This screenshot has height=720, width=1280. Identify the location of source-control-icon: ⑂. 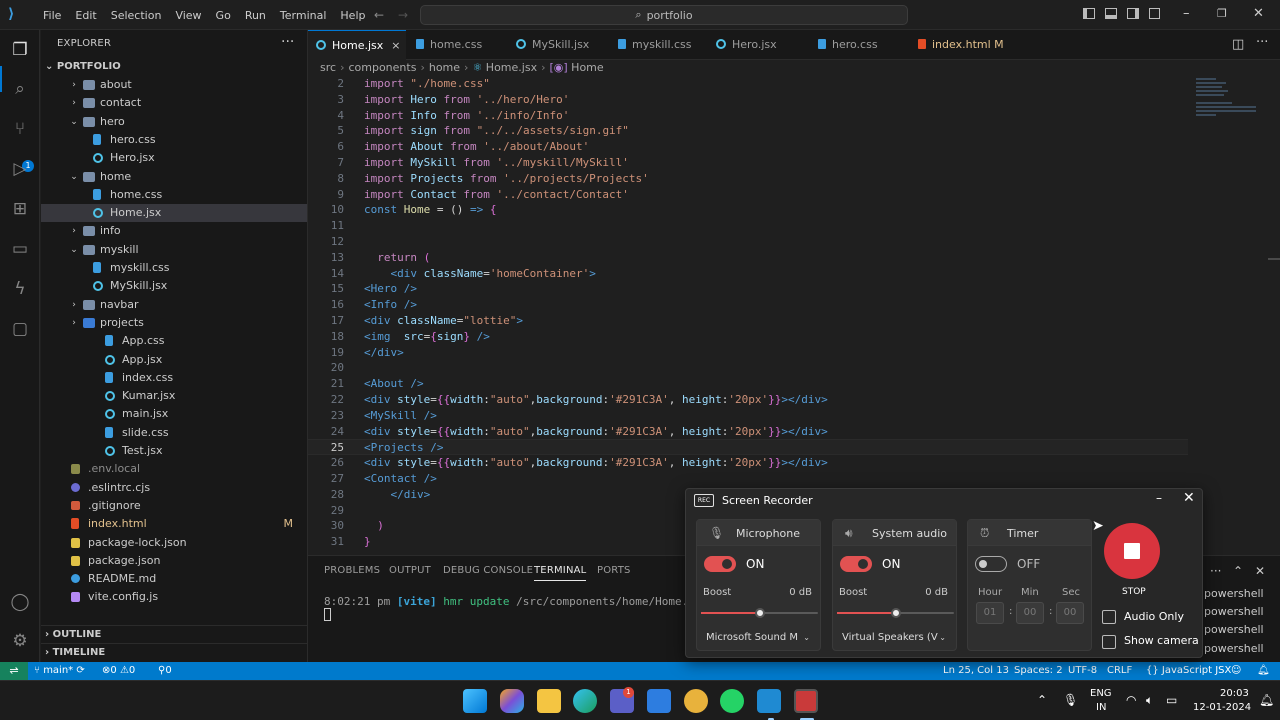
(20, 129).